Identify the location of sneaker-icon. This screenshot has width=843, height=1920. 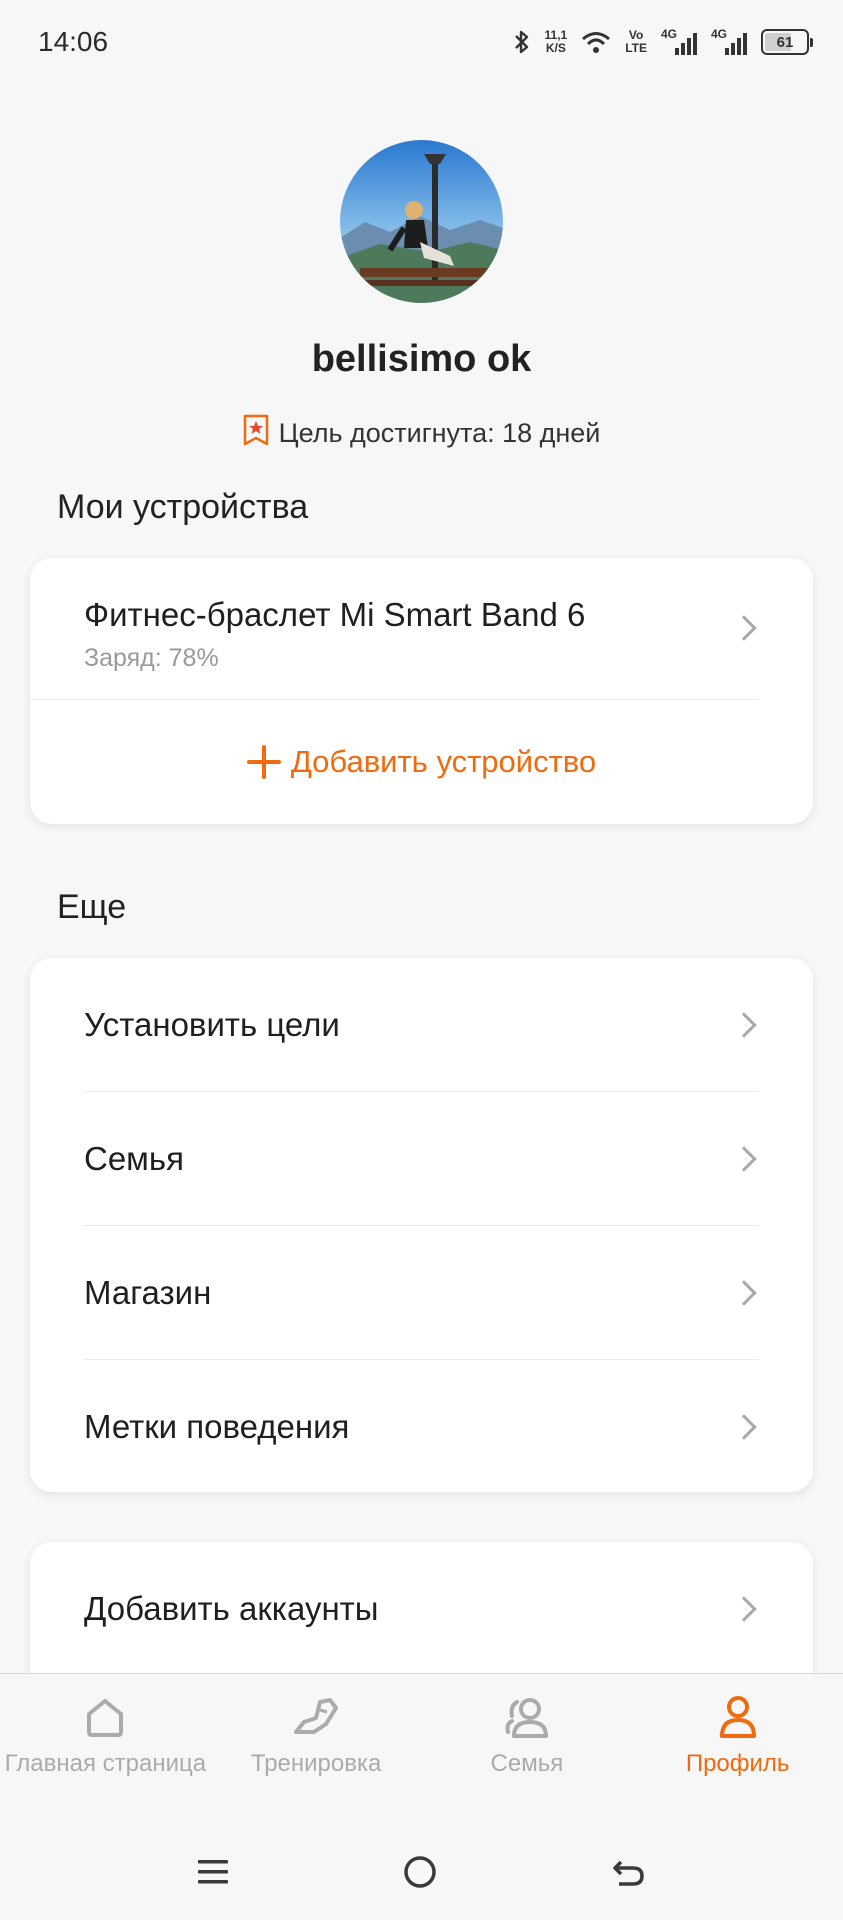
(316, 1716).